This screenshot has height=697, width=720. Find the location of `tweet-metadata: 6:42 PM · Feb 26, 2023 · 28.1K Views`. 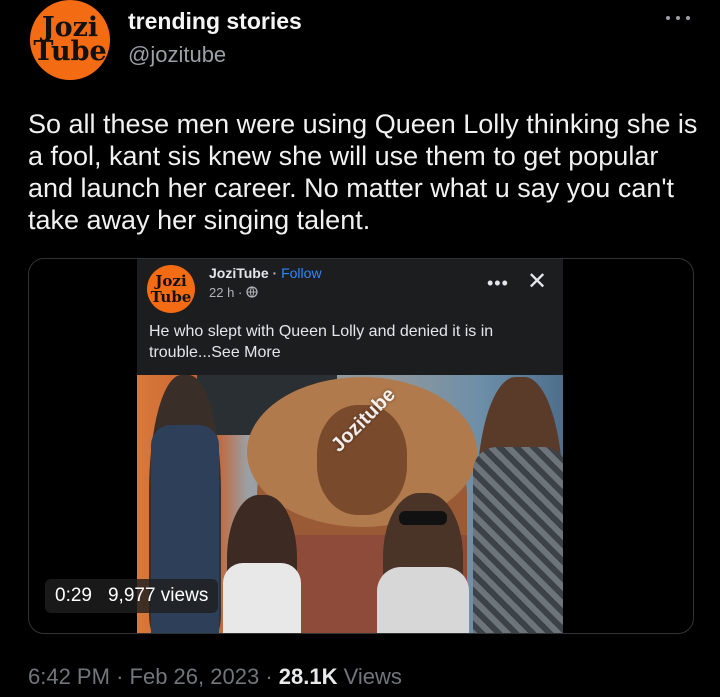

tweet-metadata: 6:42 PM · Feb 26, 2023 · 28.1K Views is located at coordinates (215, 677).